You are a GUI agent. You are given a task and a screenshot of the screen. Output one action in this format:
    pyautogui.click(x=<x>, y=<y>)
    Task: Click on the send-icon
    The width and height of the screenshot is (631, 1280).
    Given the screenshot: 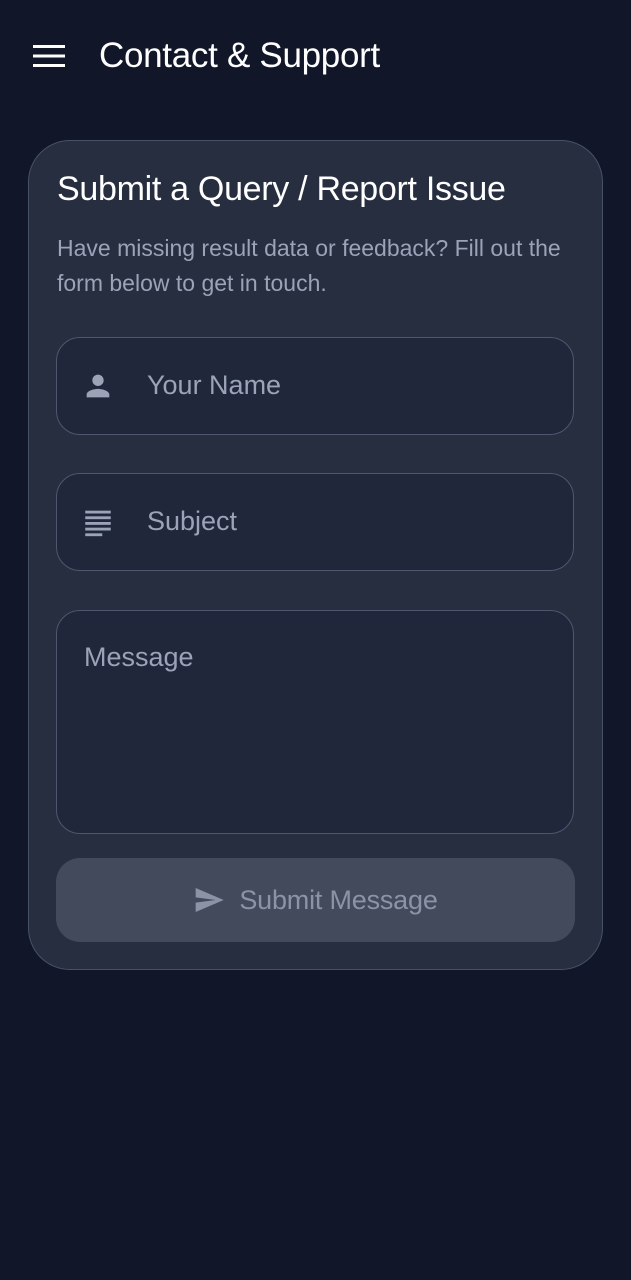 What is the action you would take?
    pyautogui.click(x=210, y=900)
    